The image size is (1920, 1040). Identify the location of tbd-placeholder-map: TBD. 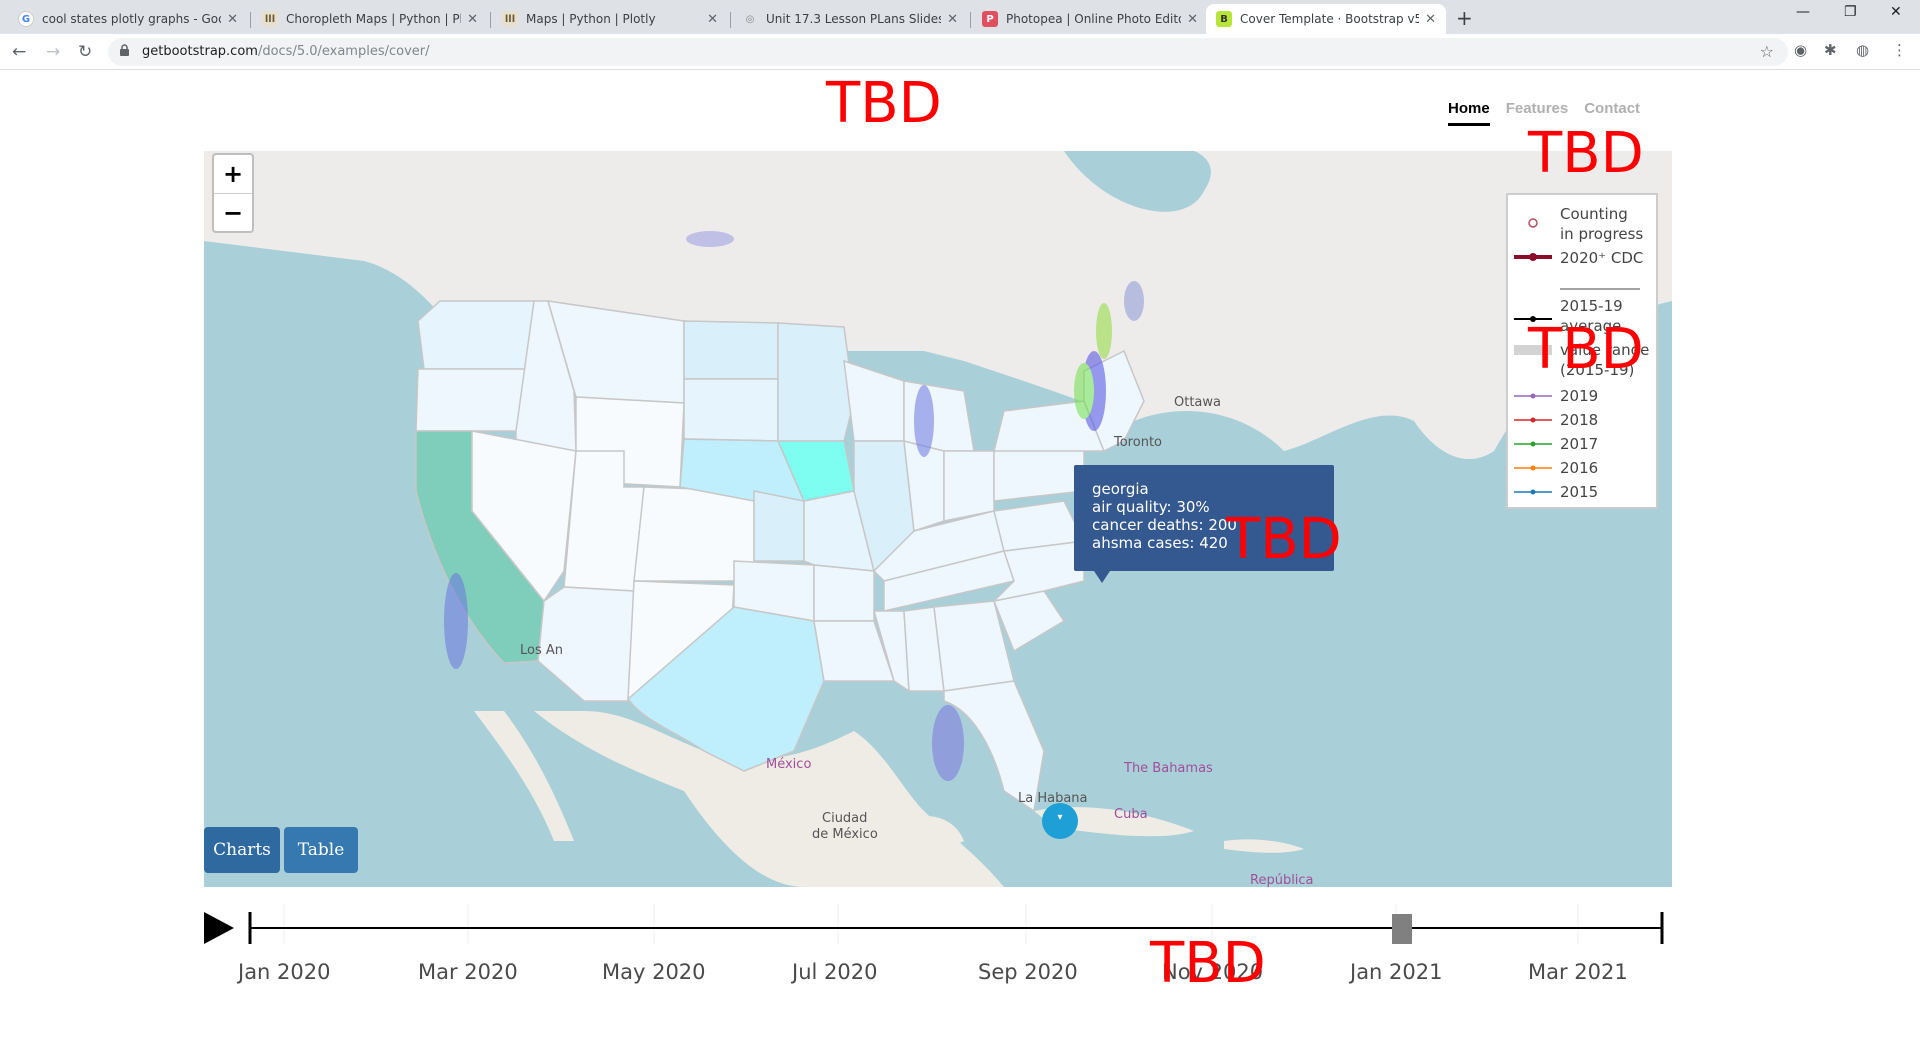
(1284, 539).